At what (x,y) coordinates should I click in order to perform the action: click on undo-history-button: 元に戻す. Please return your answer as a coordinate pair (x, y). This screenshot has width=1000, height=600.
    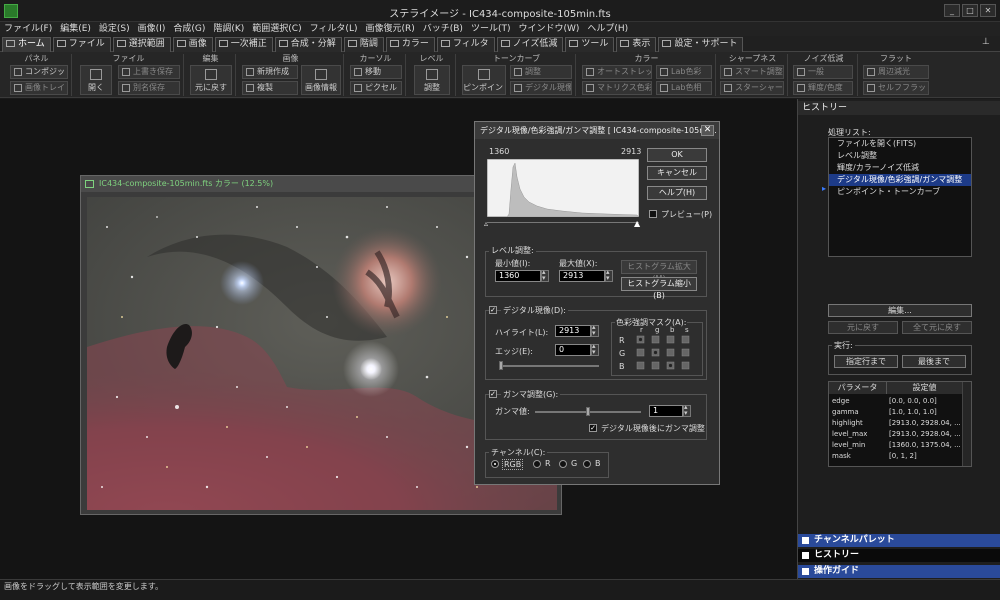
    Looking at the image, I should click on (863, 327).